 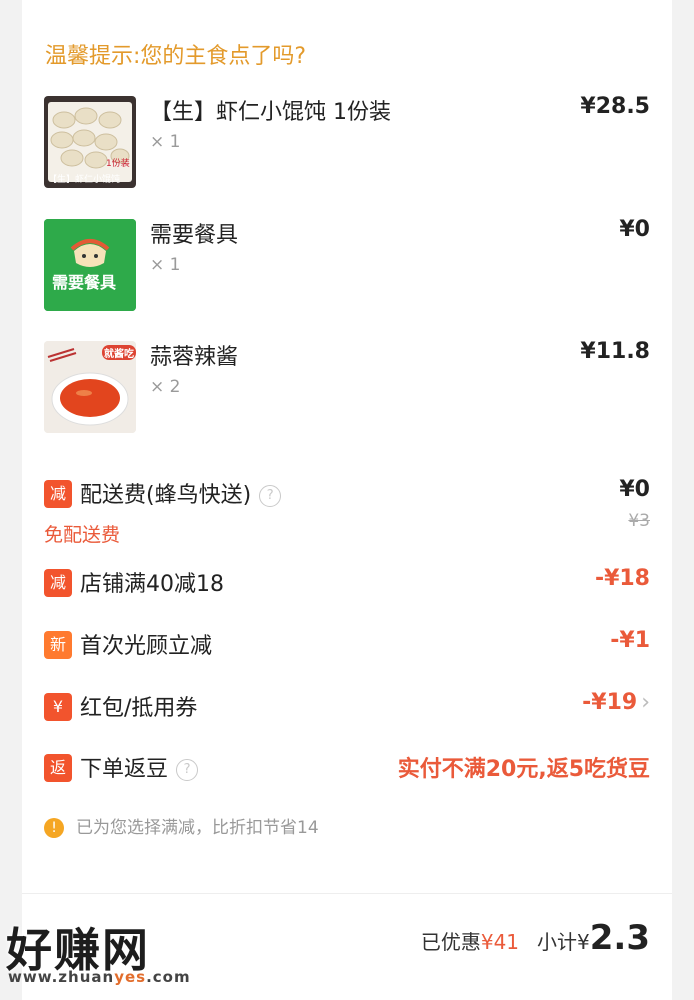 What do you see at coordinates (347, 768) in the screenshot?
I see `beans-row: 返 下单返豆? 实付不满20元,返5吃货豆` at bounding box center [347, 768].